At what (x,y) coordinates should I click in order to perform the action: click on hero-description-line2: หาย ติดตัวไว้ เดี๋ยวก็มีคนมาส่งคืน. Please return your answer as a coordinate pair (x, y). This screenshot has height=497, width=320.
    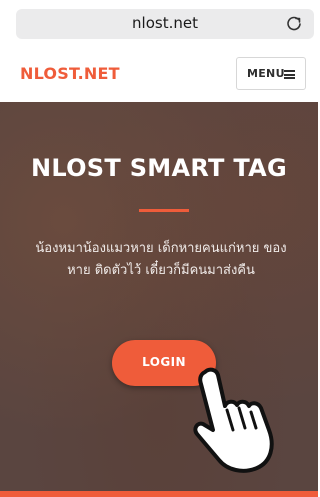
    Looking at the image, I should click on (161, 270).